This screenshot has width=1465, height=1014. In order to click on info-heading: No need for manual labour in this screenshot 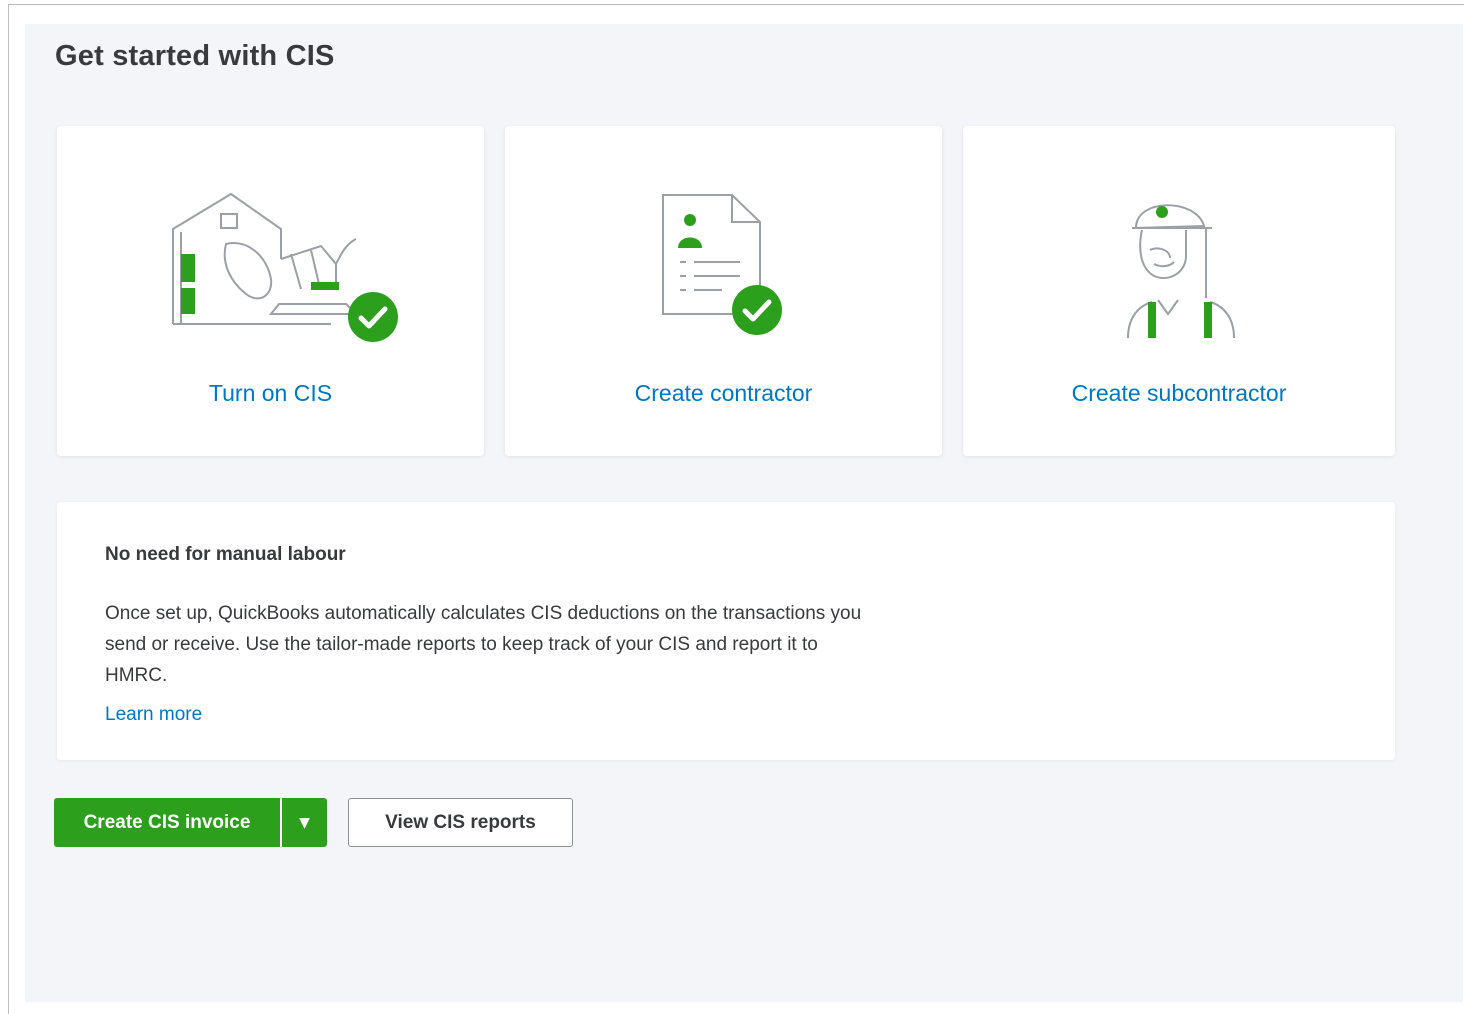, I will do `click(225, 554)`.